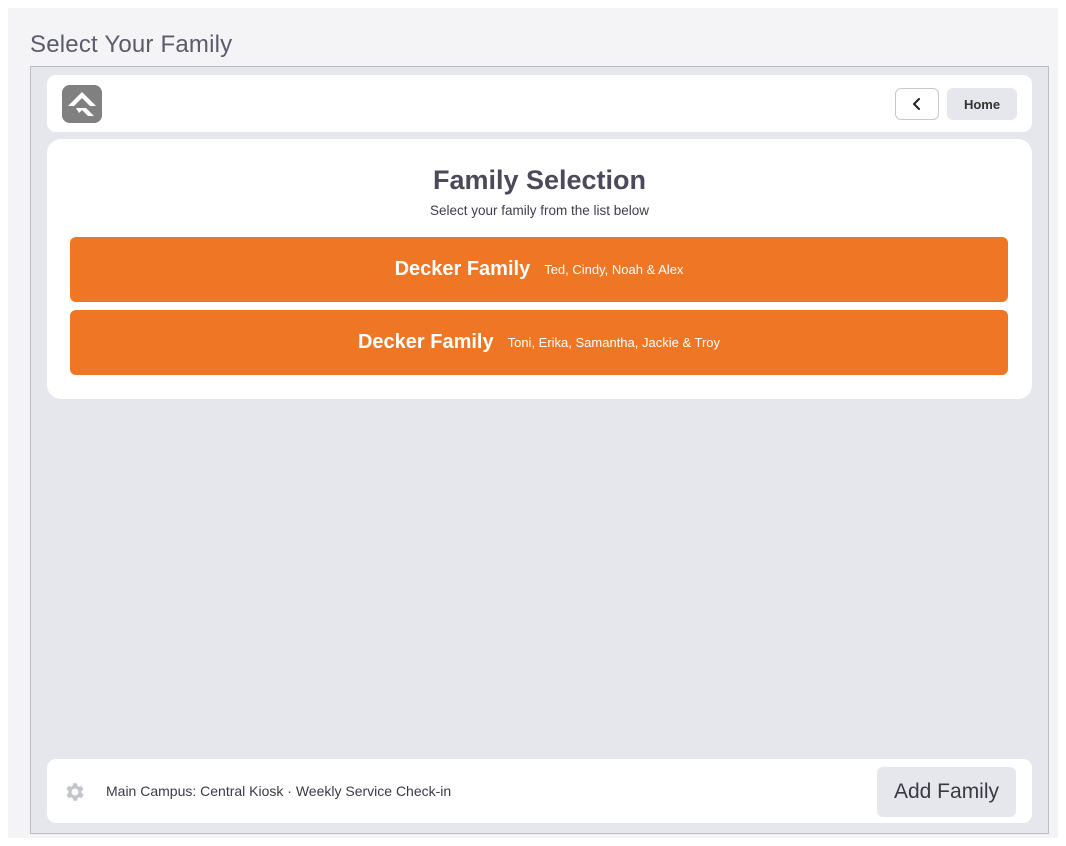 The width and height of the screenshot is (1066, 846). Describe the element at coordinates (539, 103) in the screenshot. I see `header-bar: Home` at that location.